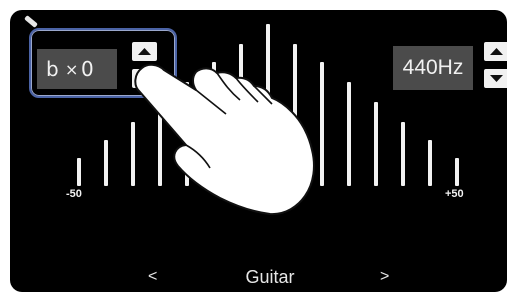 The height and width of the screenshot is (297, 517). Describe the element at coordinates (31, 21) in the screenshot. I see `back-icon` at that location.